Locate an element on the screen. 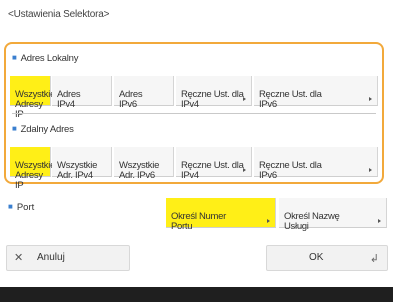  port-section: ■ Port is located at coordinates (21, 207).